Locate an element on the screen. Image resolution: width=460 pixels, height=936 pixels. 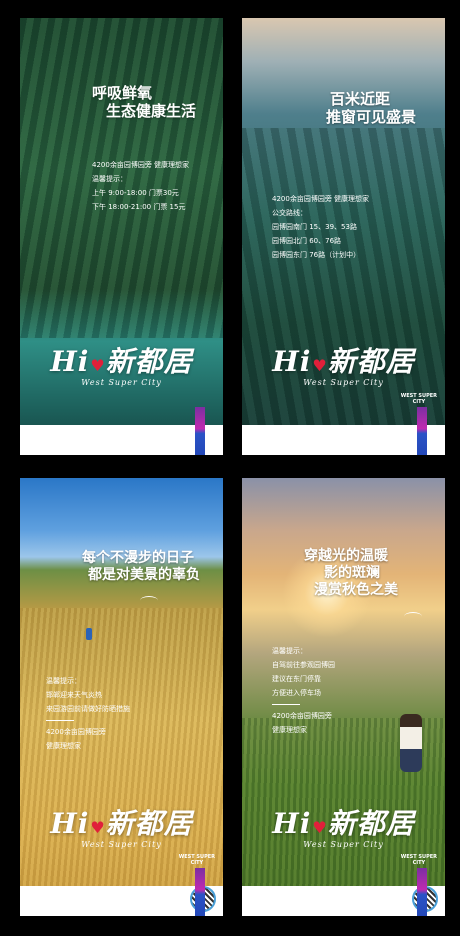
info-line: 公交路线： is located at coordinates (289, 213).